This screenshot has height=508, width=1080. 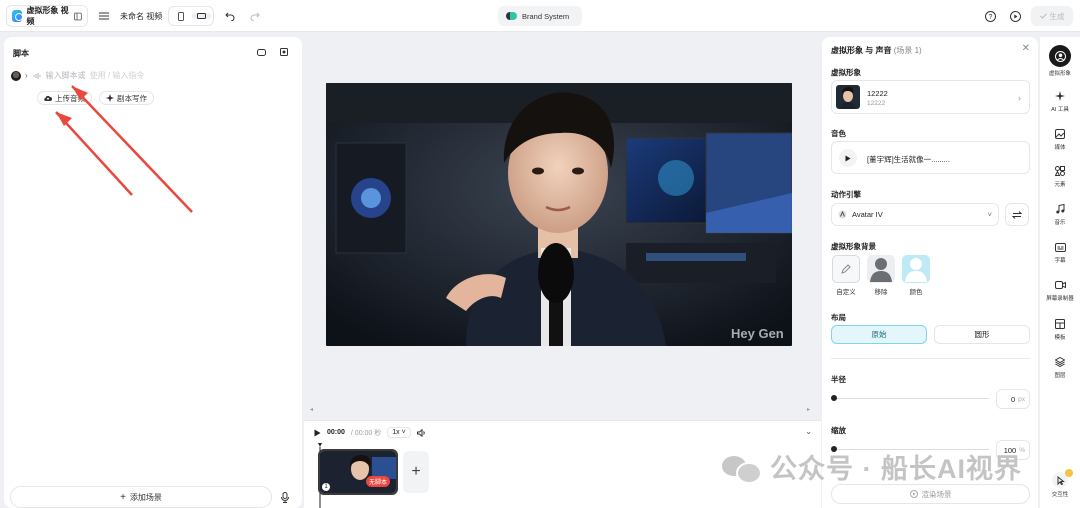 What do you see at coordinates (201, 16) in the screenshot?
I see `landscape-icon` at bounding box center [201, 16].